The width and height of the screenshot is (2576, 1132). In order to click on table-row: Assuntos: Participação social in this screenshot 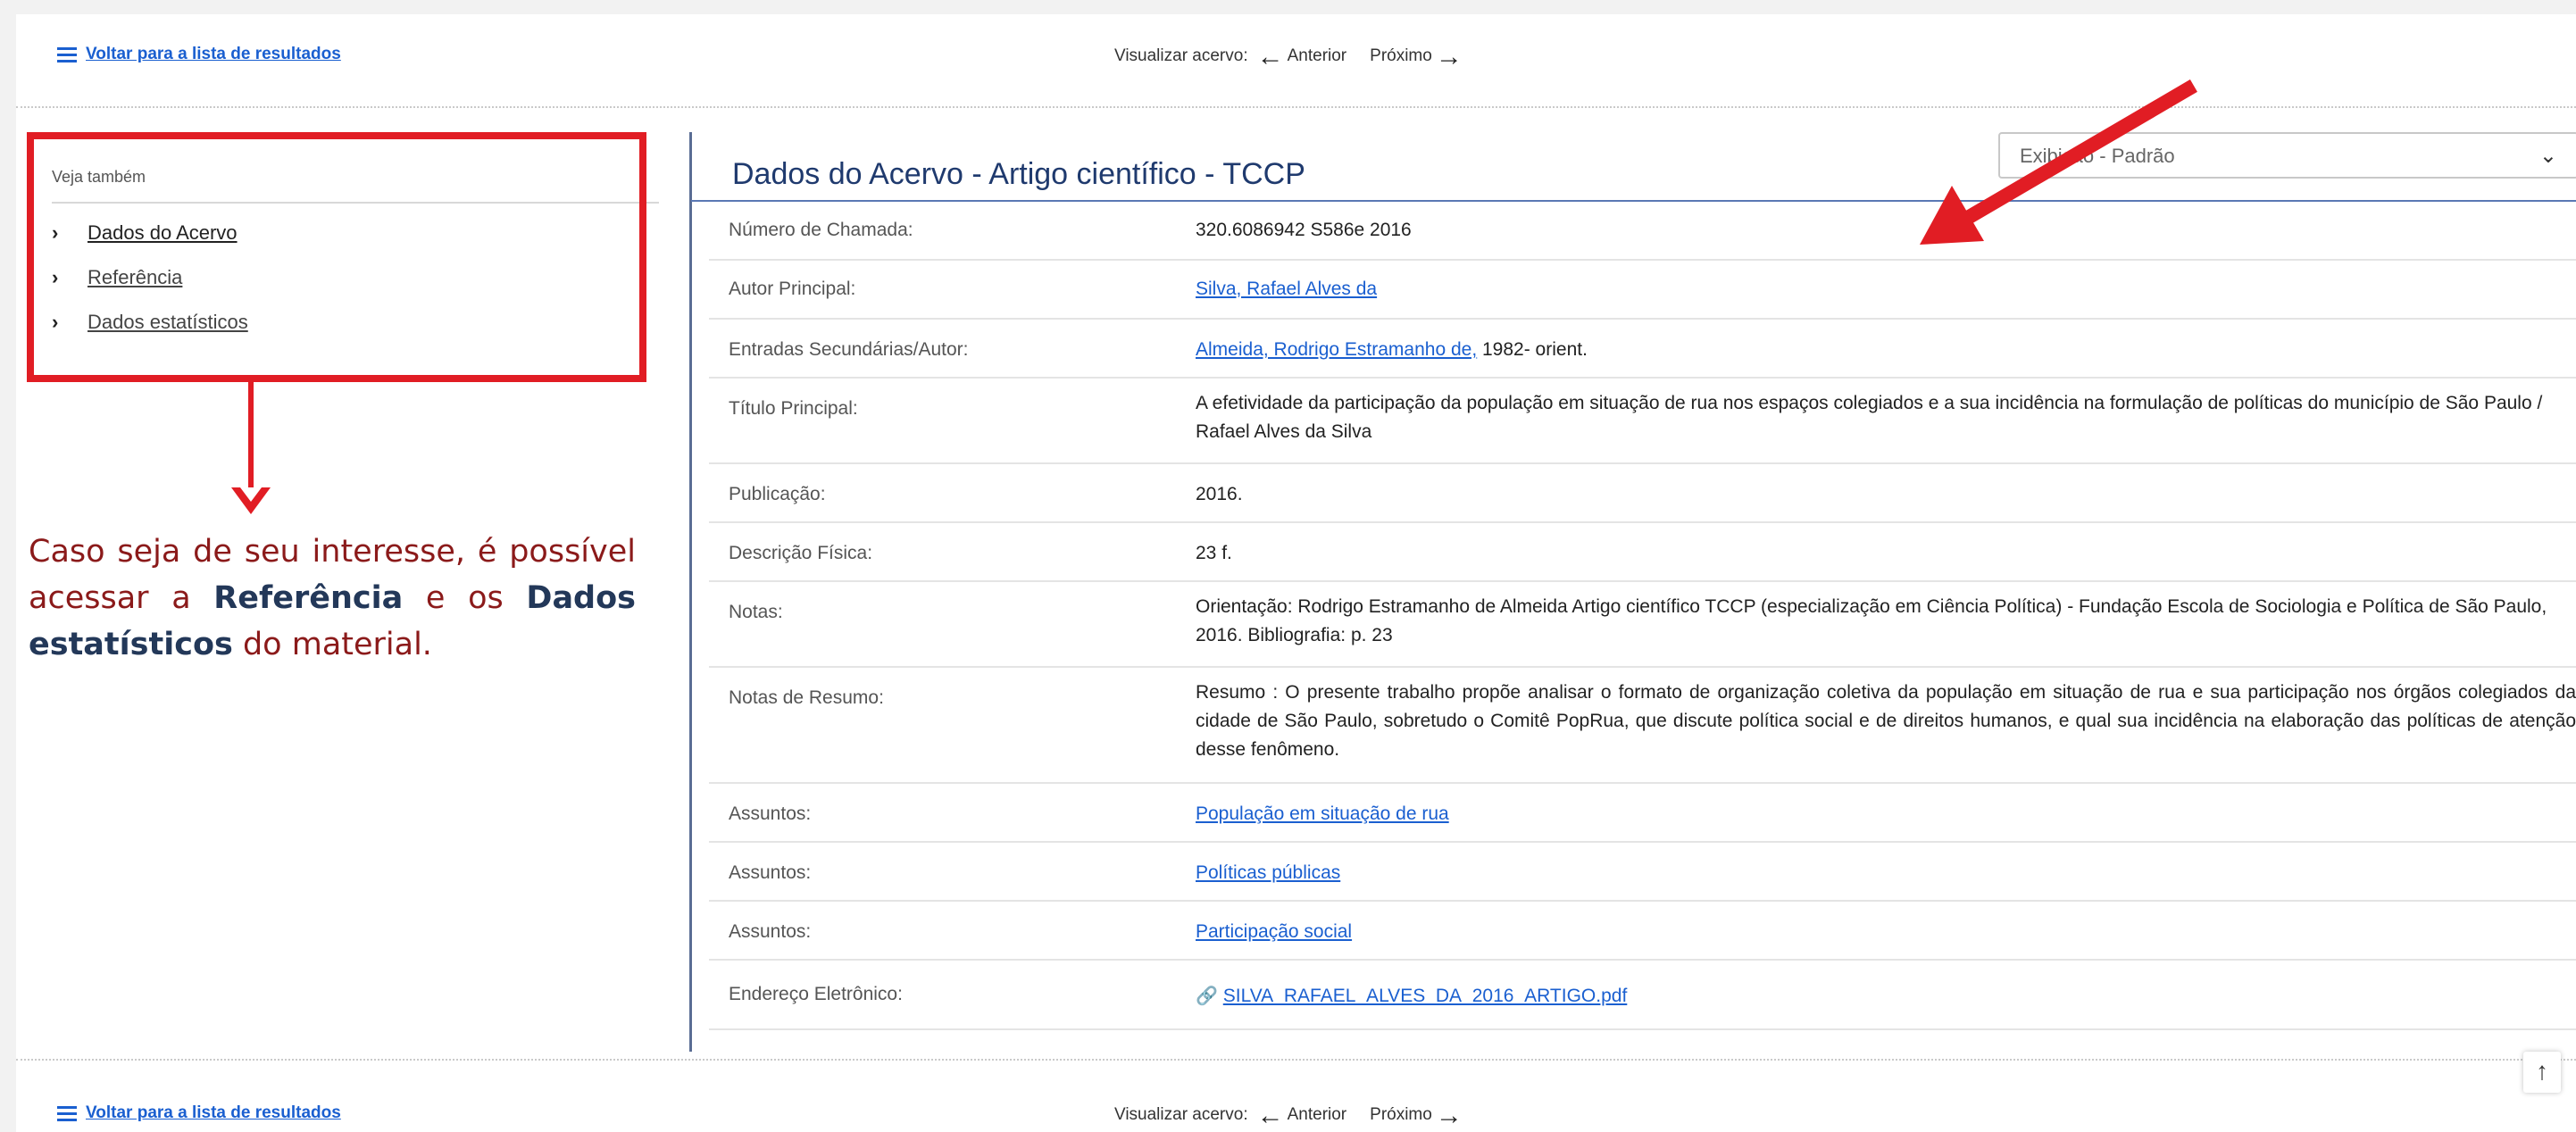, I will do `click(1642, 931)`.